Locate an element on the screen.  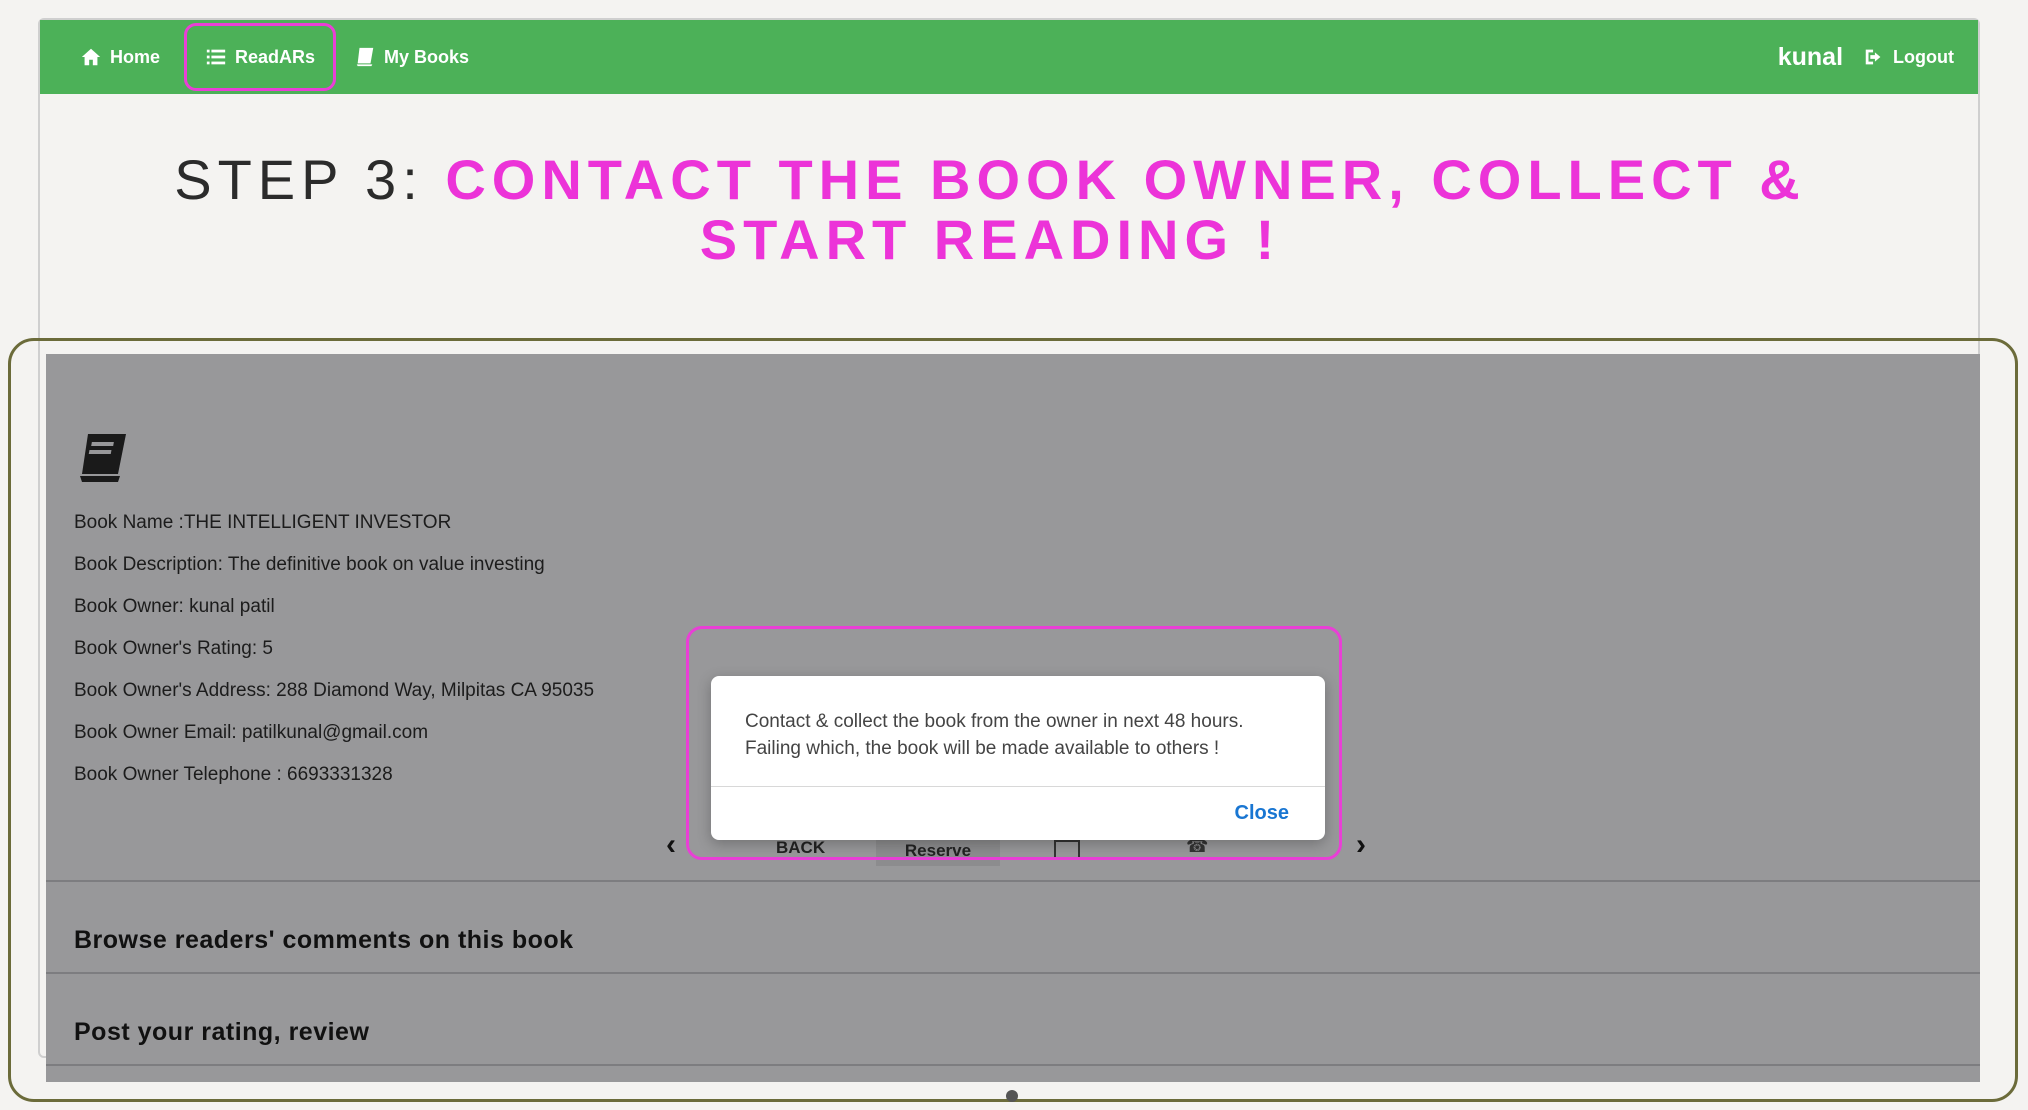
close-button: Close is located at coordinates (1262, 813).